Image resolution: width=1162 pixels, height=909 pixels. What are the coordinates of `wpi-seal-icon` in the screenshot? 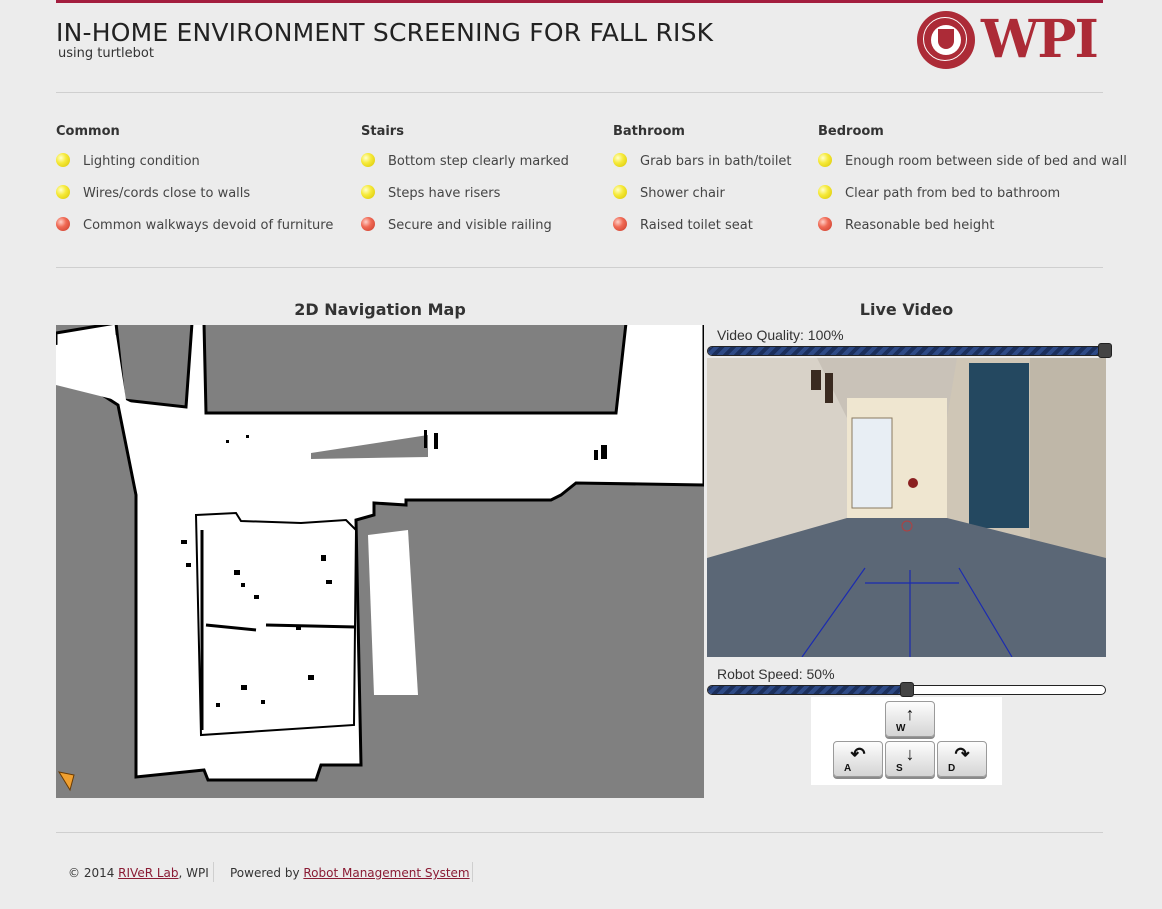 It's located at (946, 40).